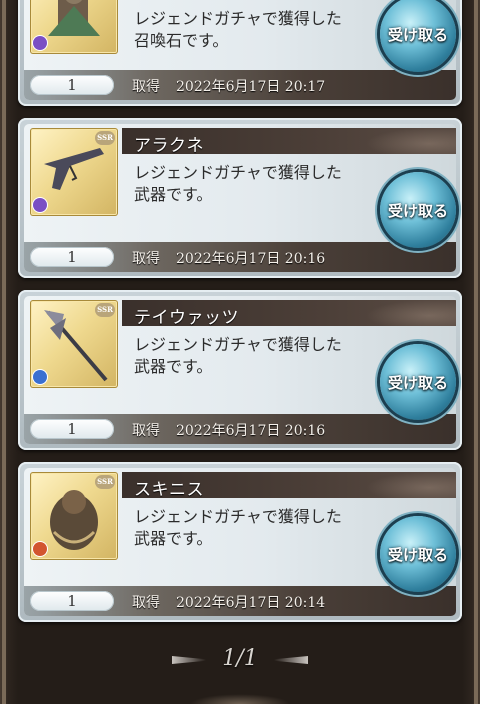 The width and height of the screenshot is (480, 704). I want to click on halberd-icon: SSR, so click(74, 344).